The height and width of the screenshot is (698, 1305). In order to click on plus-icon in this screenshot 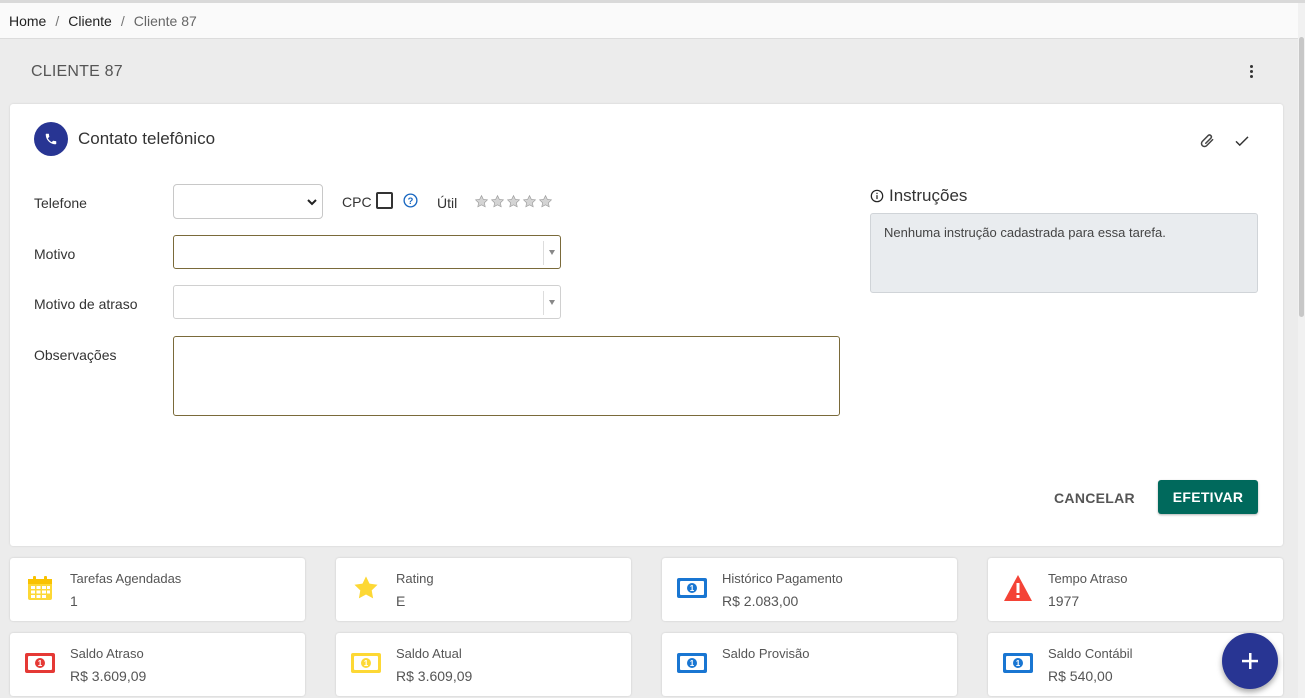, I will do `click(1250, 661)`.